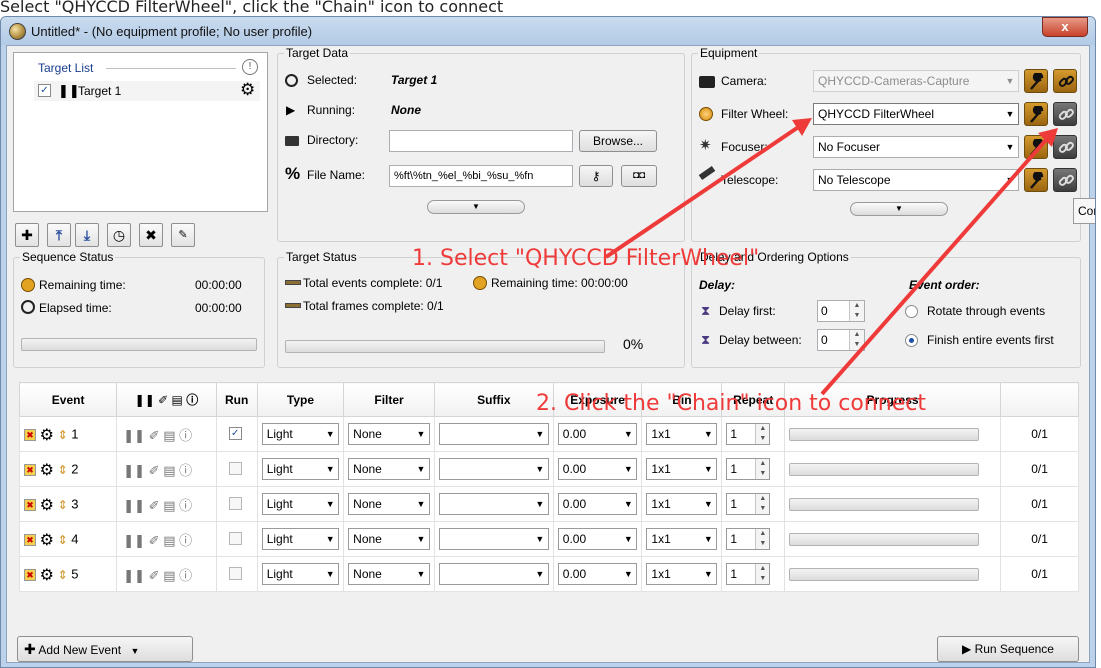 The image size is (1101, 668). What do you see at coordinates (731, 403) in the screenshot?
I see `annotation-step-2: 2. Click the "Chain" icon to connect` at bounding box center [731, 403].